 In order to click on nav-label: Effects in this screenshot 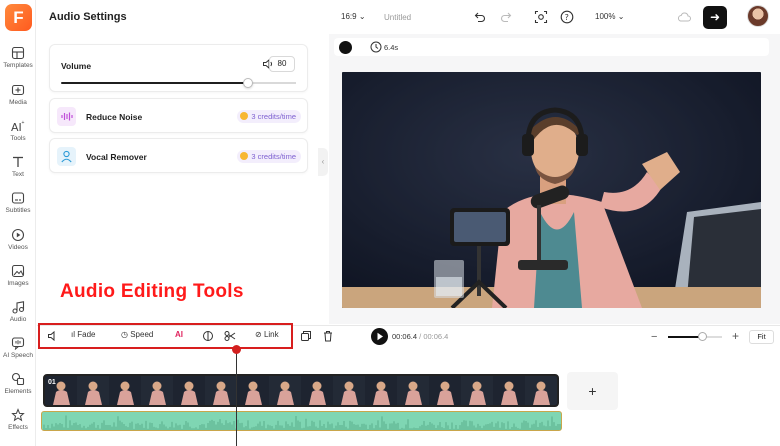, I will do `click(18, 427)`.